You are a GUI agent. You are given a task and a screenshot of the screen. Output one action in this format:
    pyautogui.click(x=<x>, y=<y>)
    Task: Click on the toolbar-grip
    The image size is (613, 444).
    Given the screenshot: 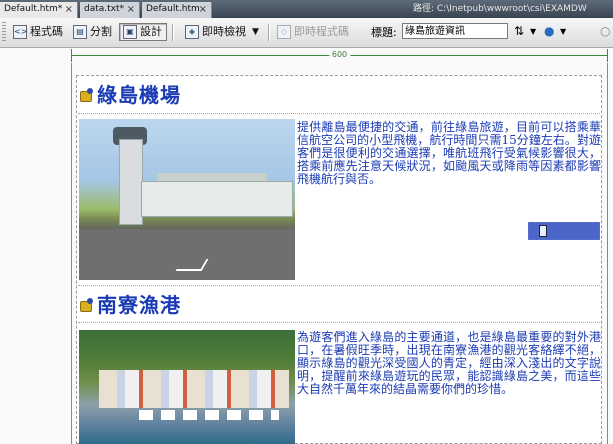 What is the action you would take?
    pyautogui.click(x=4, y=32)
    